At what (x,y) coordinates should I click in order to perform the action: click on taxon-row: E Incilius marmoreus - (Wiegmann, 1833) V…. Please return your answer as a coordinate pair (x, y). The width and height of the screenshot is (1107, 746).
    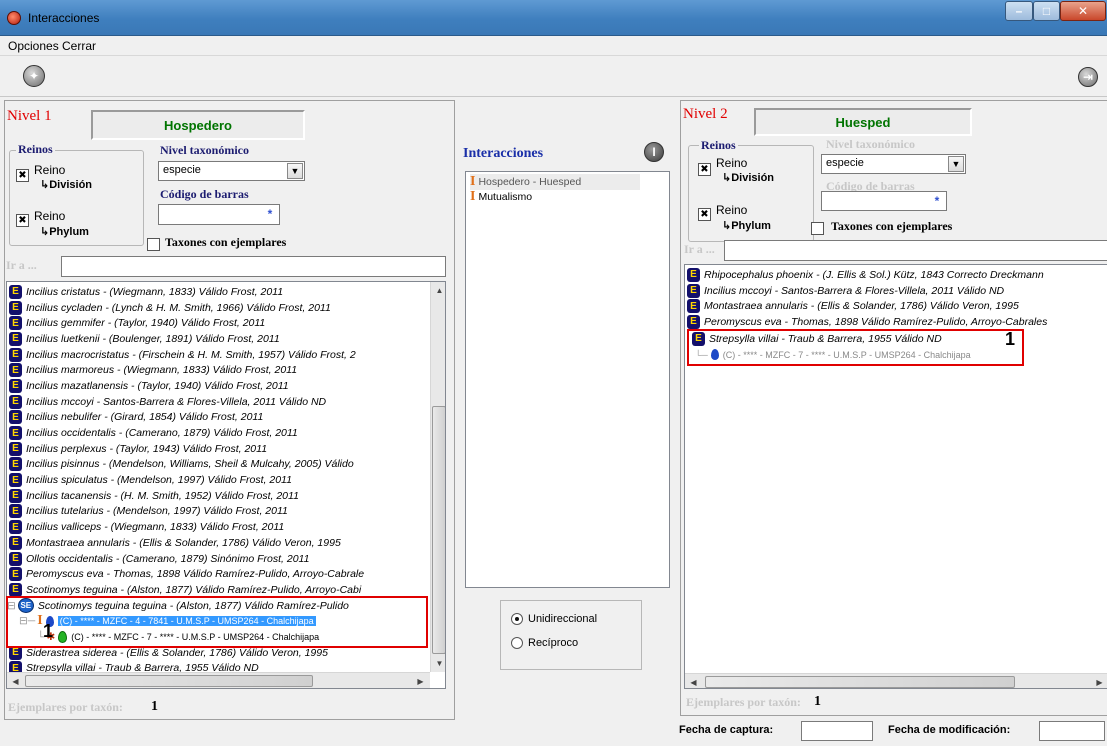
    Looking at the image, I should click on (218, 370).